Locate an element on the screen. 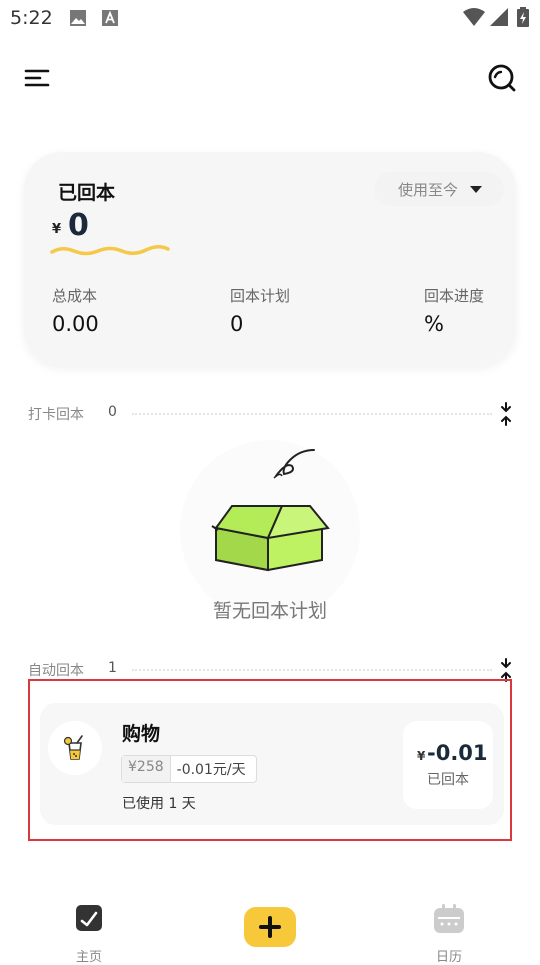 The image size is (540, 965). search-icon is located at coordinates (502, 78).